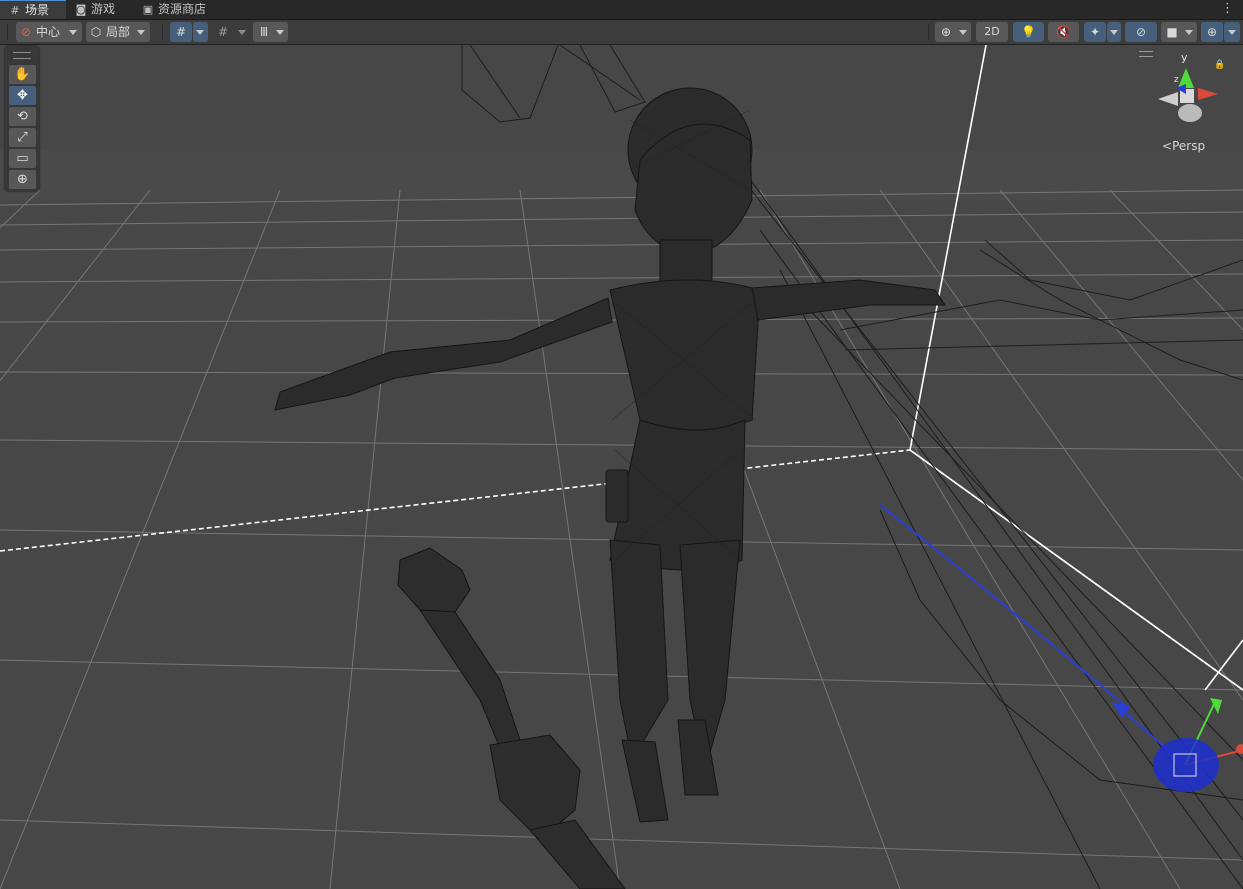 The image size is (1243, 889). I want to click on tab-game-label: 游戏, so click(103, 9).